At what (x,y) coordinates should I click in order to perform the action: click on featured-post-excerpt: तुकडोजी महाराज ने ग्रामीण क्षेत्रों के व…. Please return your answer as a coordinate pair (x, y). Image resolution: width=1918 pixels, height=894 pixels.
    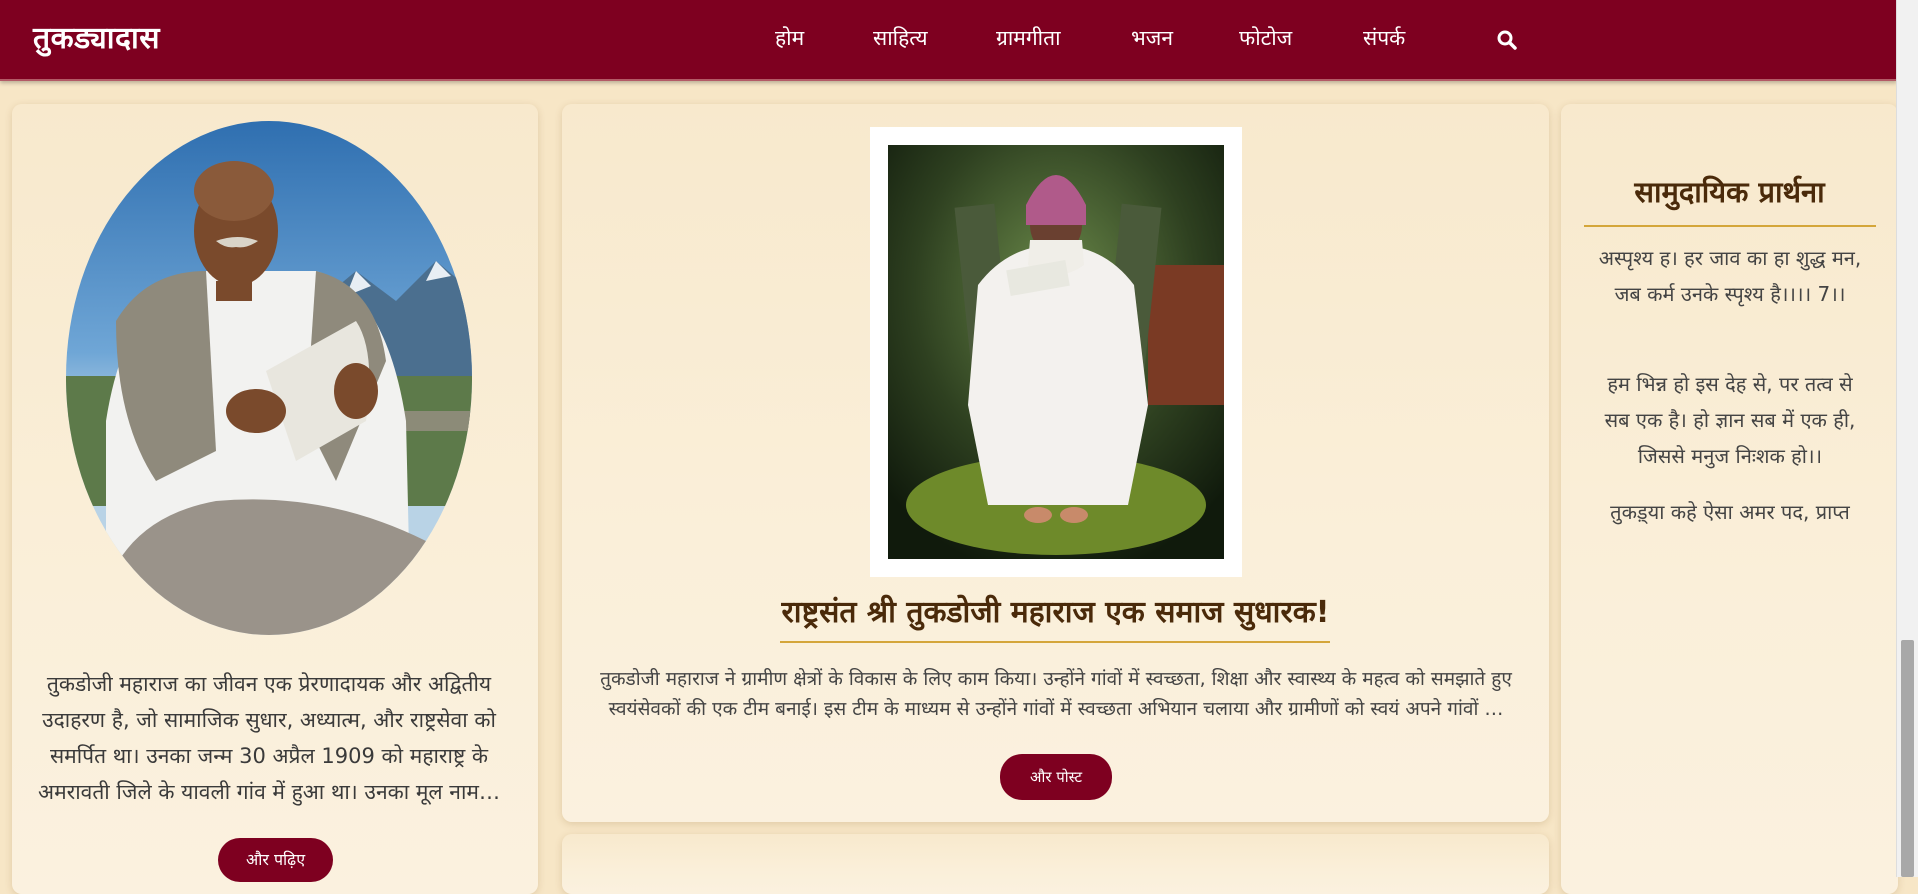
    Looking at the image, I should click on (1056, 694).